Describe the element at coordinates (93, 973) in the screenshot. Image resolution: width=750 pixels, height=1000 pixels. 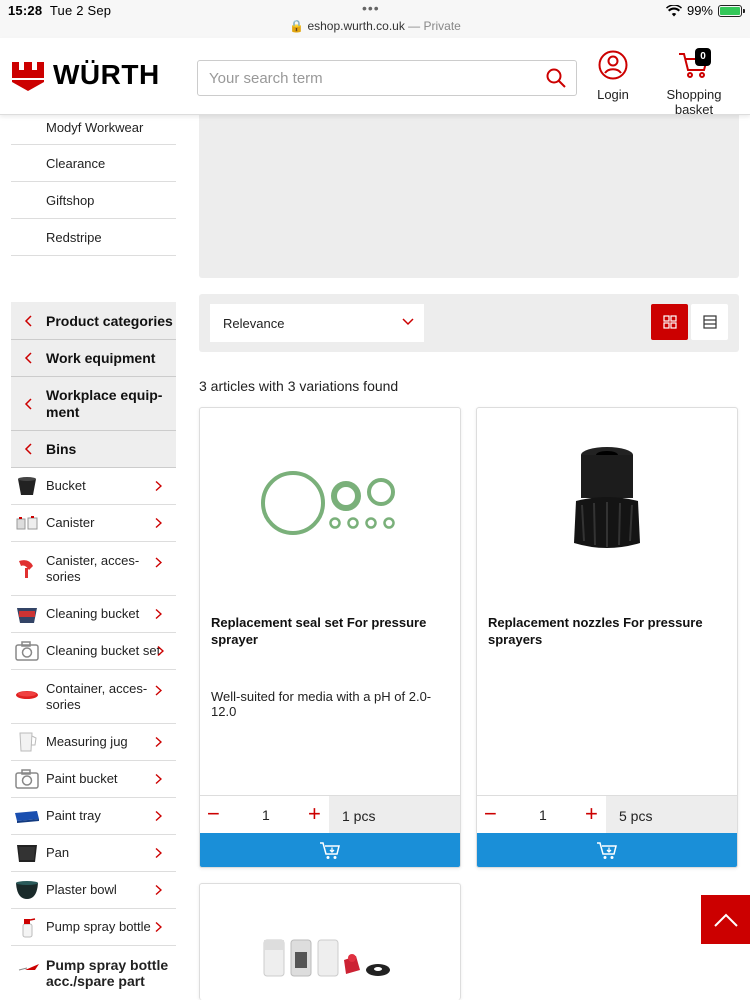
I see `subcategory-pump-spray-bottle-spare-part: Pump spray bottle acc./spare part` at that location.